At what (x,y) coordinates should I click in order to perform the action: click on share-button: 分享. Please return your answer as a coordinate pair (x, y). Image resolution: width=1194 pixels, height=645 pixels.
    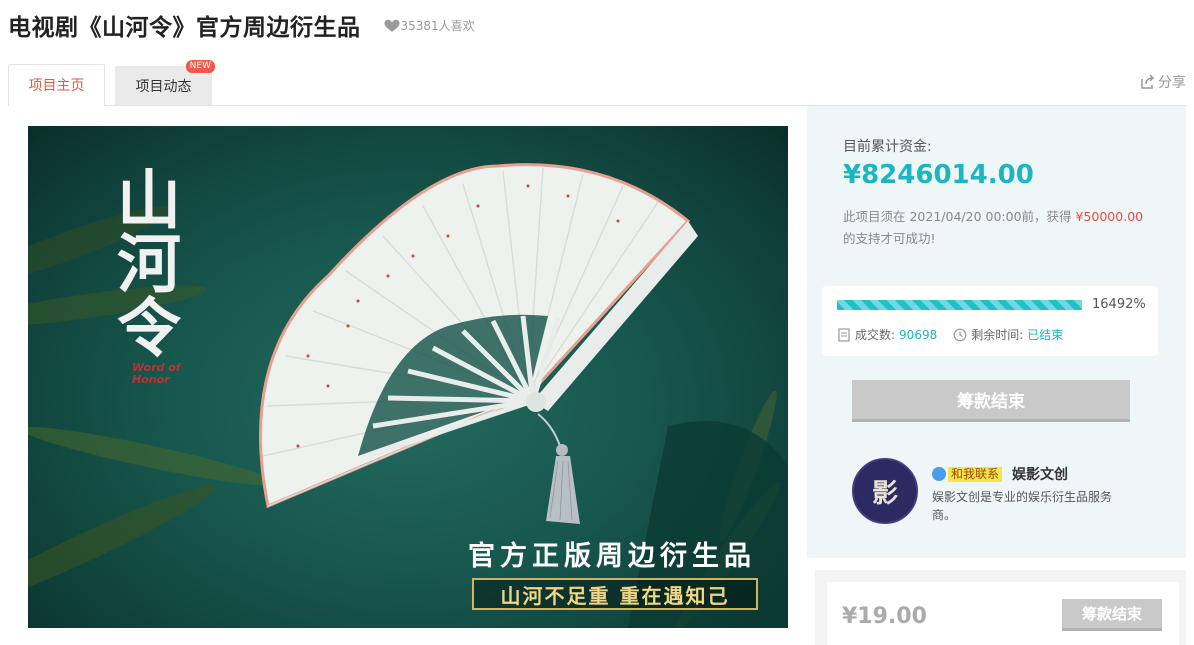
    Looking at the image, I should click on (1163, 82).